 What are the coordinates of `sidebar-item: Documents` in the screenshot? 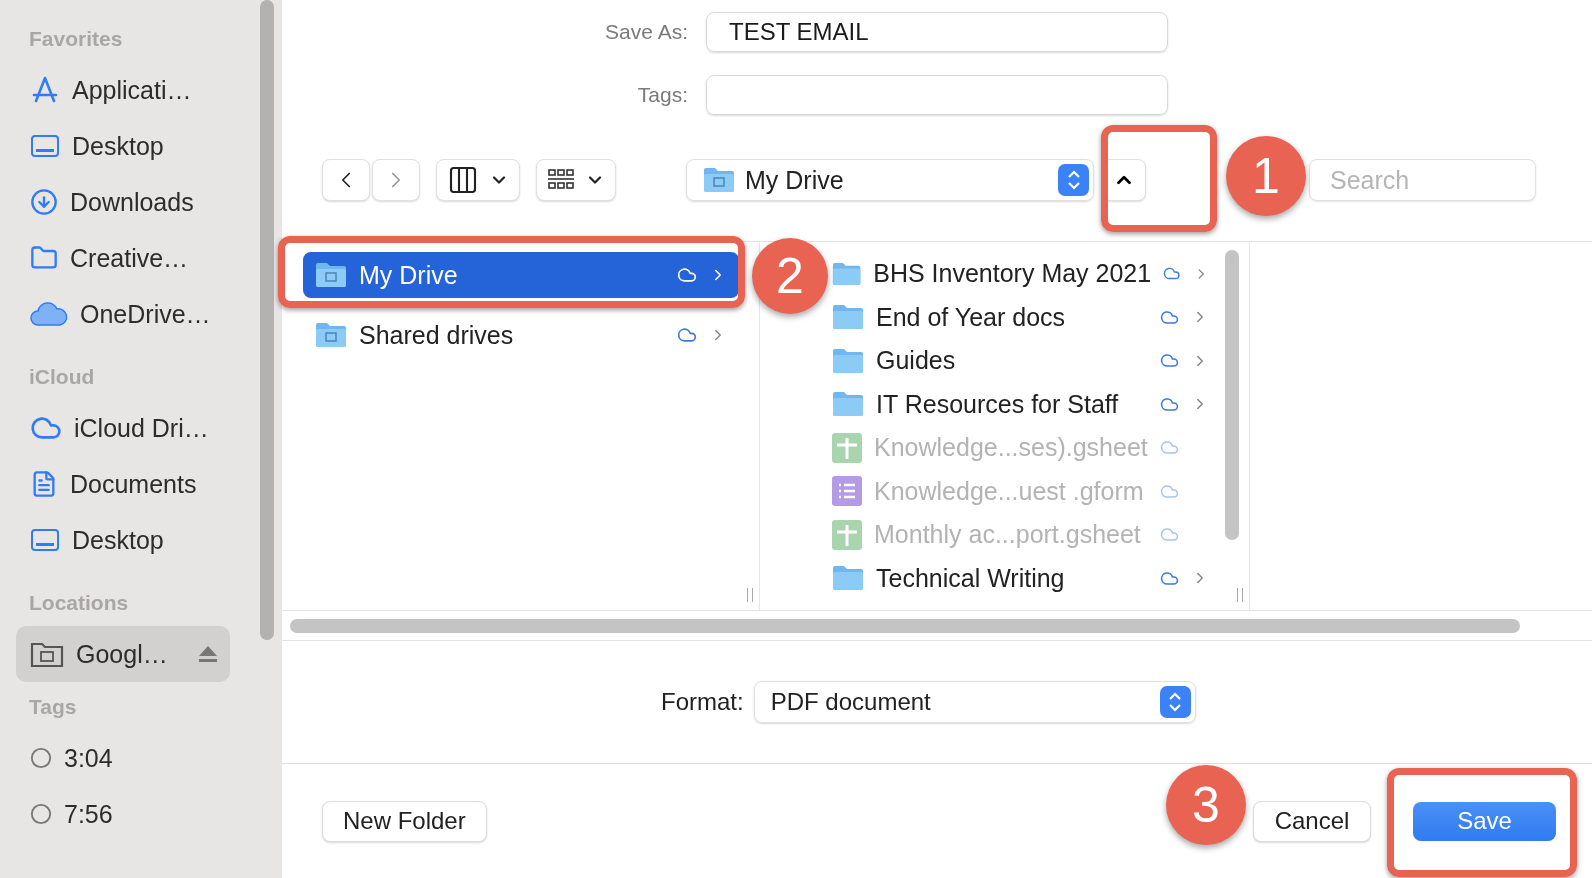 It's located at (123, 484).